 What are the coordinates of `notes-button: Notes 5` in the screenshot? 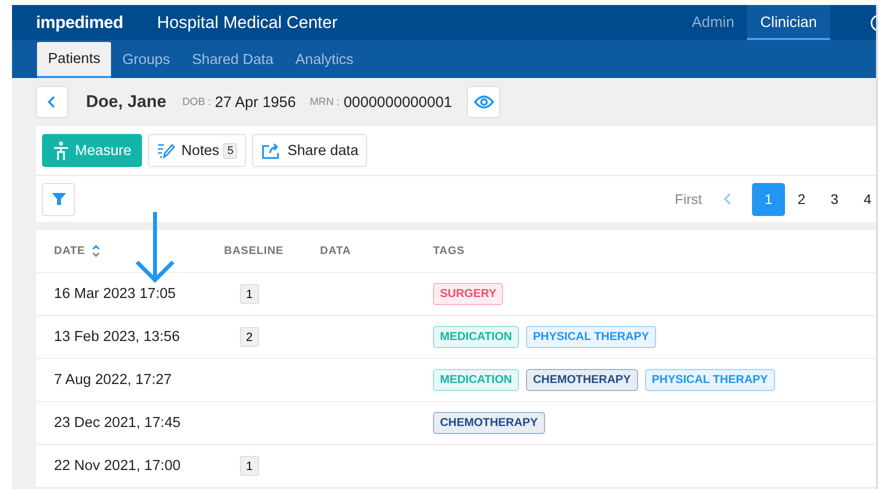 It's located at (197, 150).